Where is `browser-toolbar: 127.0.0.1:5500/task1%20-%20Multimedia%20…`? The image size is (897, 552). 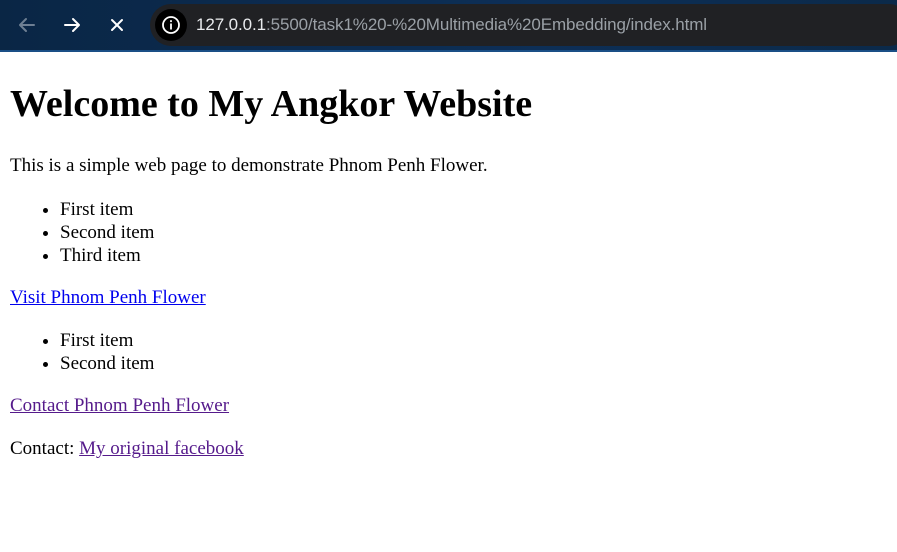
browser-toolbar: 127.0.0.1:5500/task1%20-%20Multimedia%20… is located at coordinates (448, 26).